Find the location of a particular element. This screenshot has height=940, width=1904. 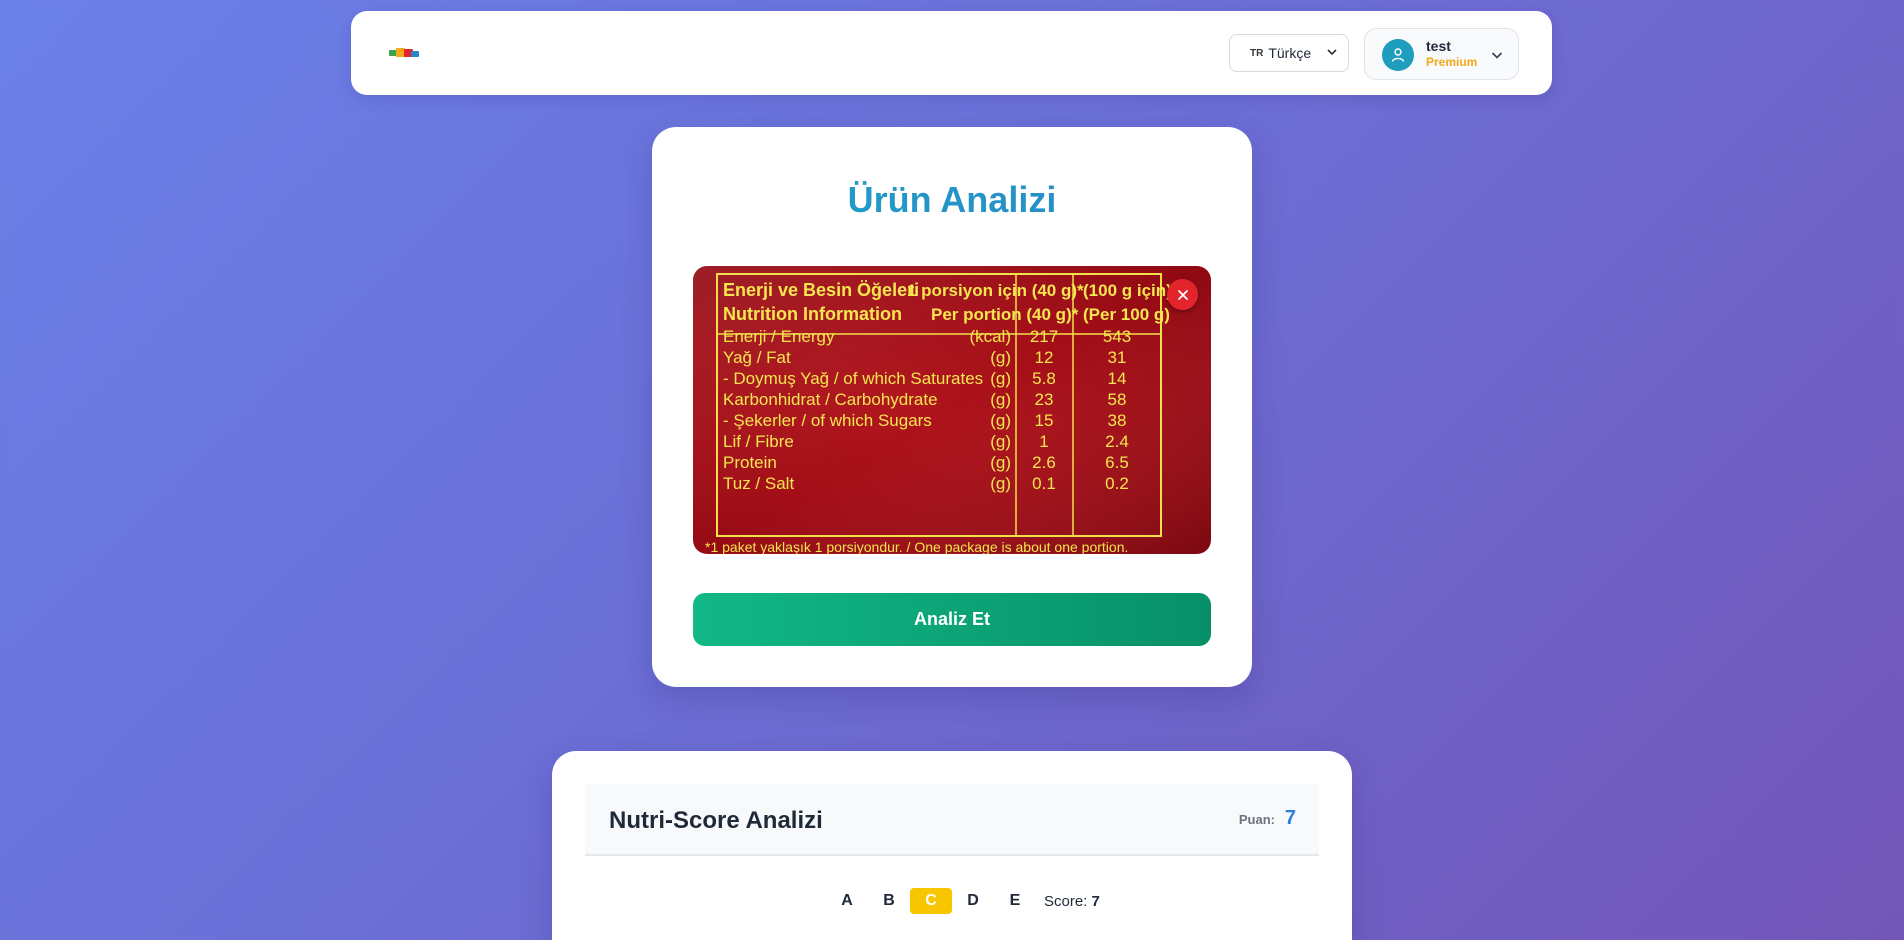

label-row-portion: 23 is located at coordinates (1044, 399).